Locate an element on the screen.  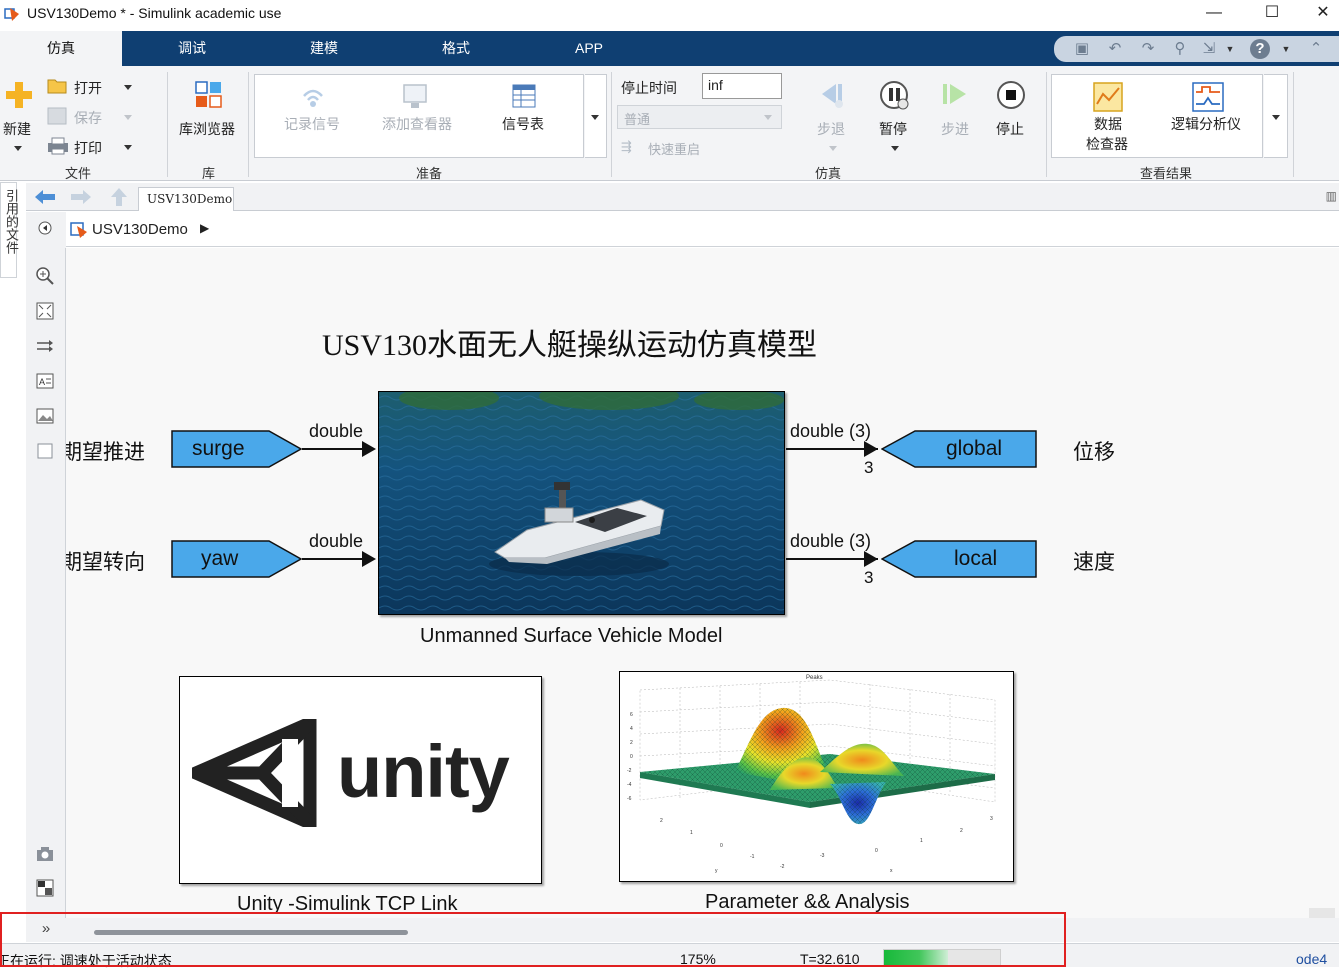
tab-simulation: 仿真 is located at coordinates (61, 48).